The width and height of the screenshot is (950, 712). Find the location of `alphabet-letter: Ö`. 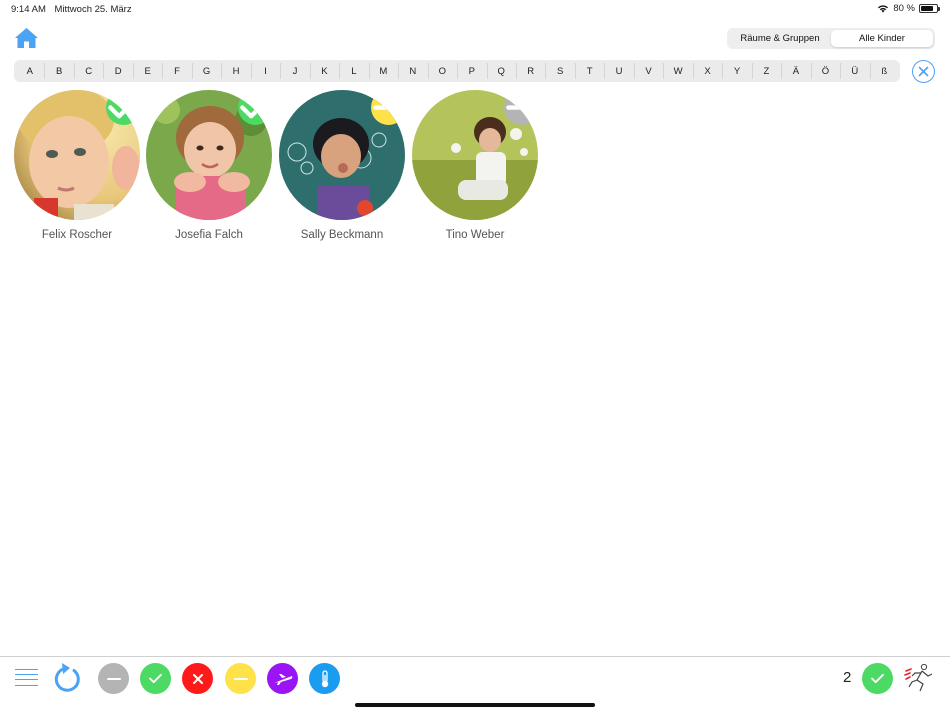

alphabet-letter: Ö is located at coordinates (825, 70).